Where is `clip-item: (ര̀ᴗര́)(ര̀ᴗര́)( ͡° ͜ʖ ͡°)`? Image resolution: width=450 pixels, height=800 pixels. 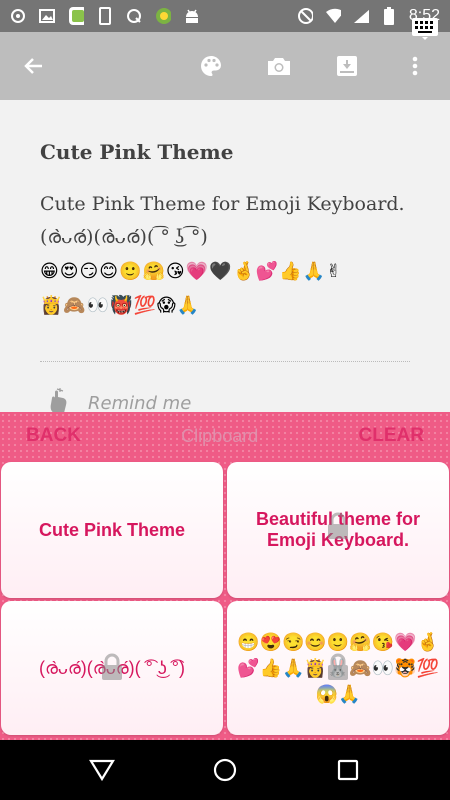 clip-item: (ര̀ᴗര́)(ര̀ᴗര́)( ͡° ͜ʖ ͡°) is located at coordinates (112, 668).